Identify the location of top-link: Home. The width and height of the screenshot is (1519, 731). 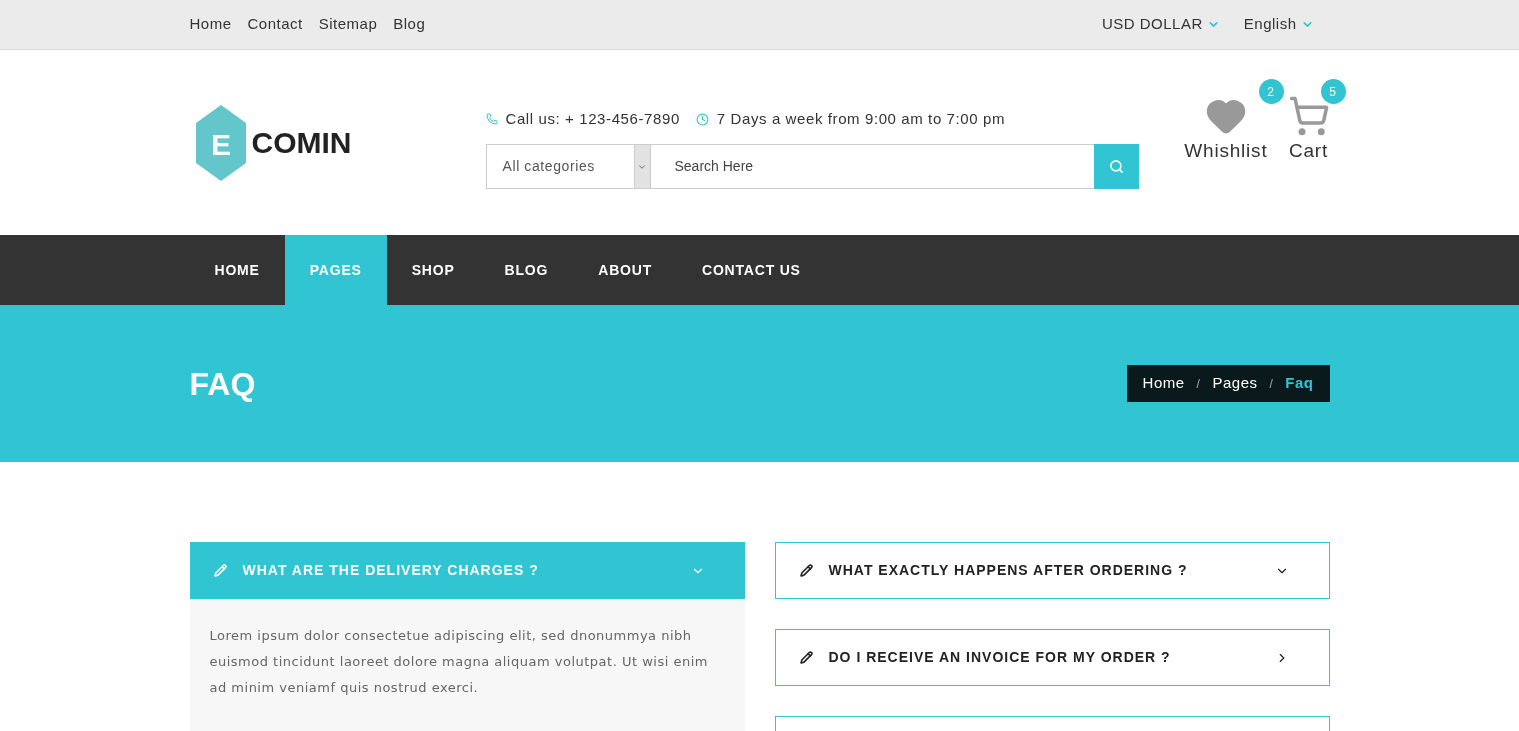
(210, 24).